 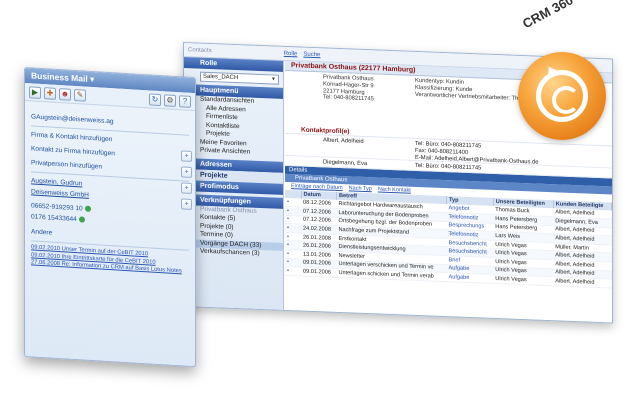 I want to click on firm-address-line: Tel: 040-808211745, so click(x=348, y=98).